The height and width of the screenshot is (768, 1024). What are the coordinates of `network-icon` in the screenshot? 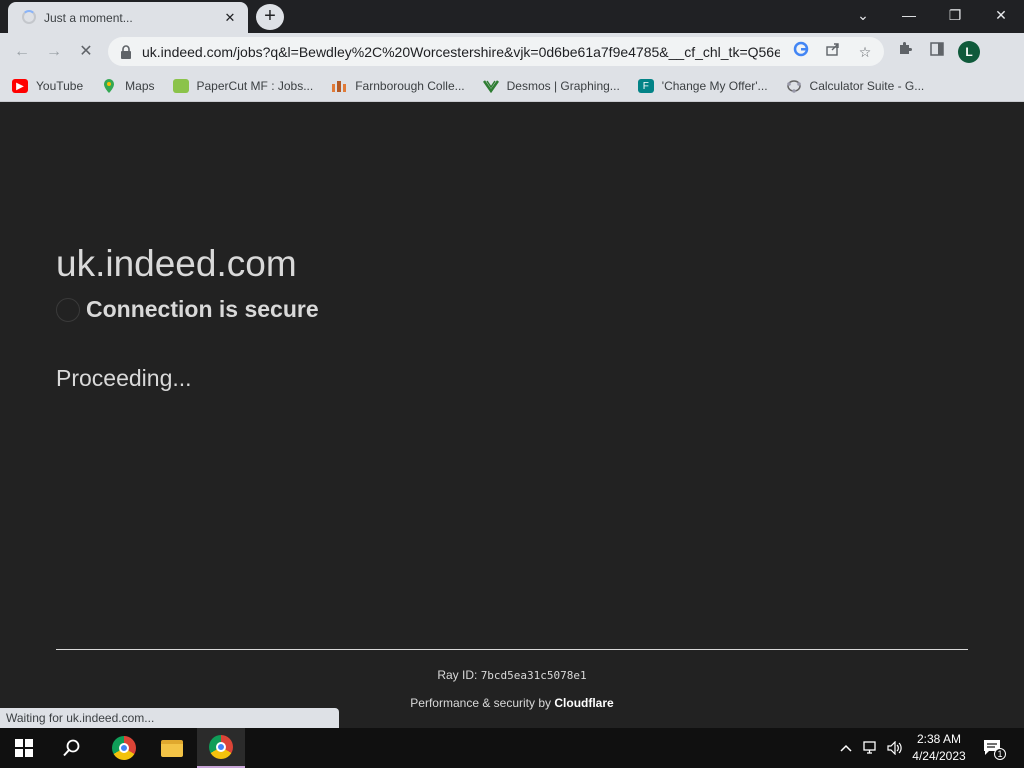 It's located at (871, 748).